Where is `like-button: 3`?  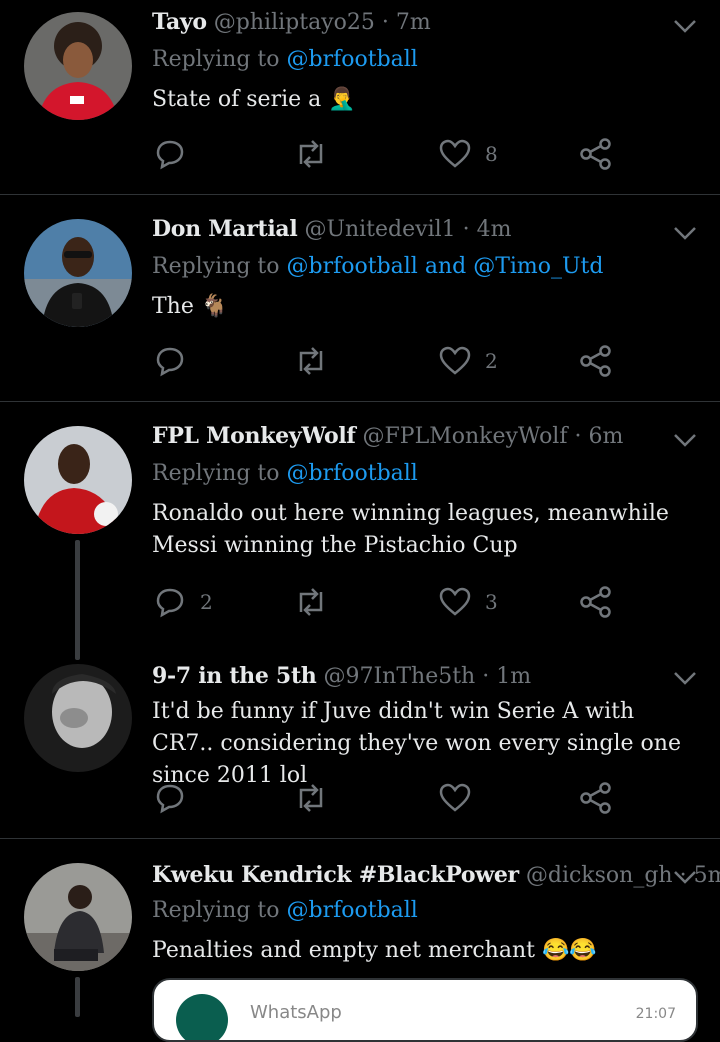
like-button: 3 is located at coordinates (467, 602).